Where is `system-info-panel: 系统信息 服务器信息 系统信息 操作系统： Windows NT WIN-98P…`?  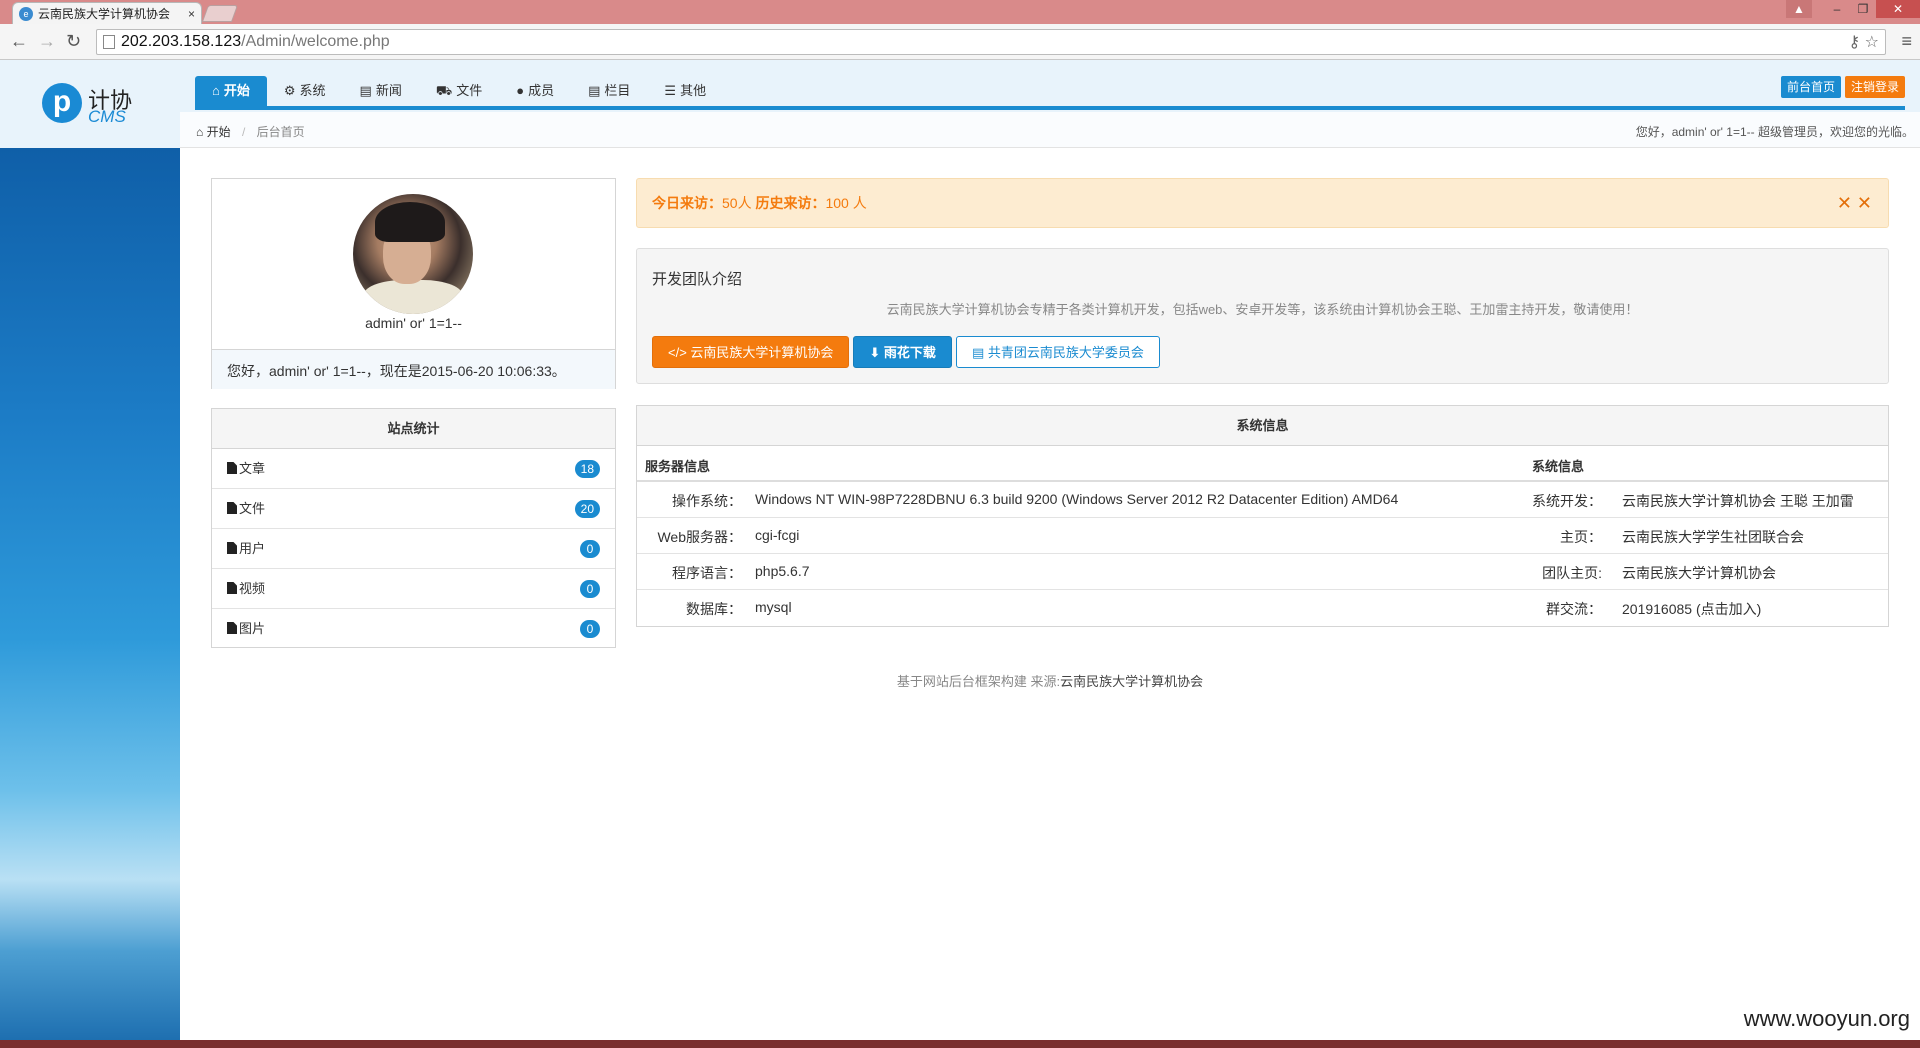 system-info-panel: 系统信息 服务器信息 系统信息 操作系统： Windows NT WIN-98P… is located at coordinates (1262, 516).